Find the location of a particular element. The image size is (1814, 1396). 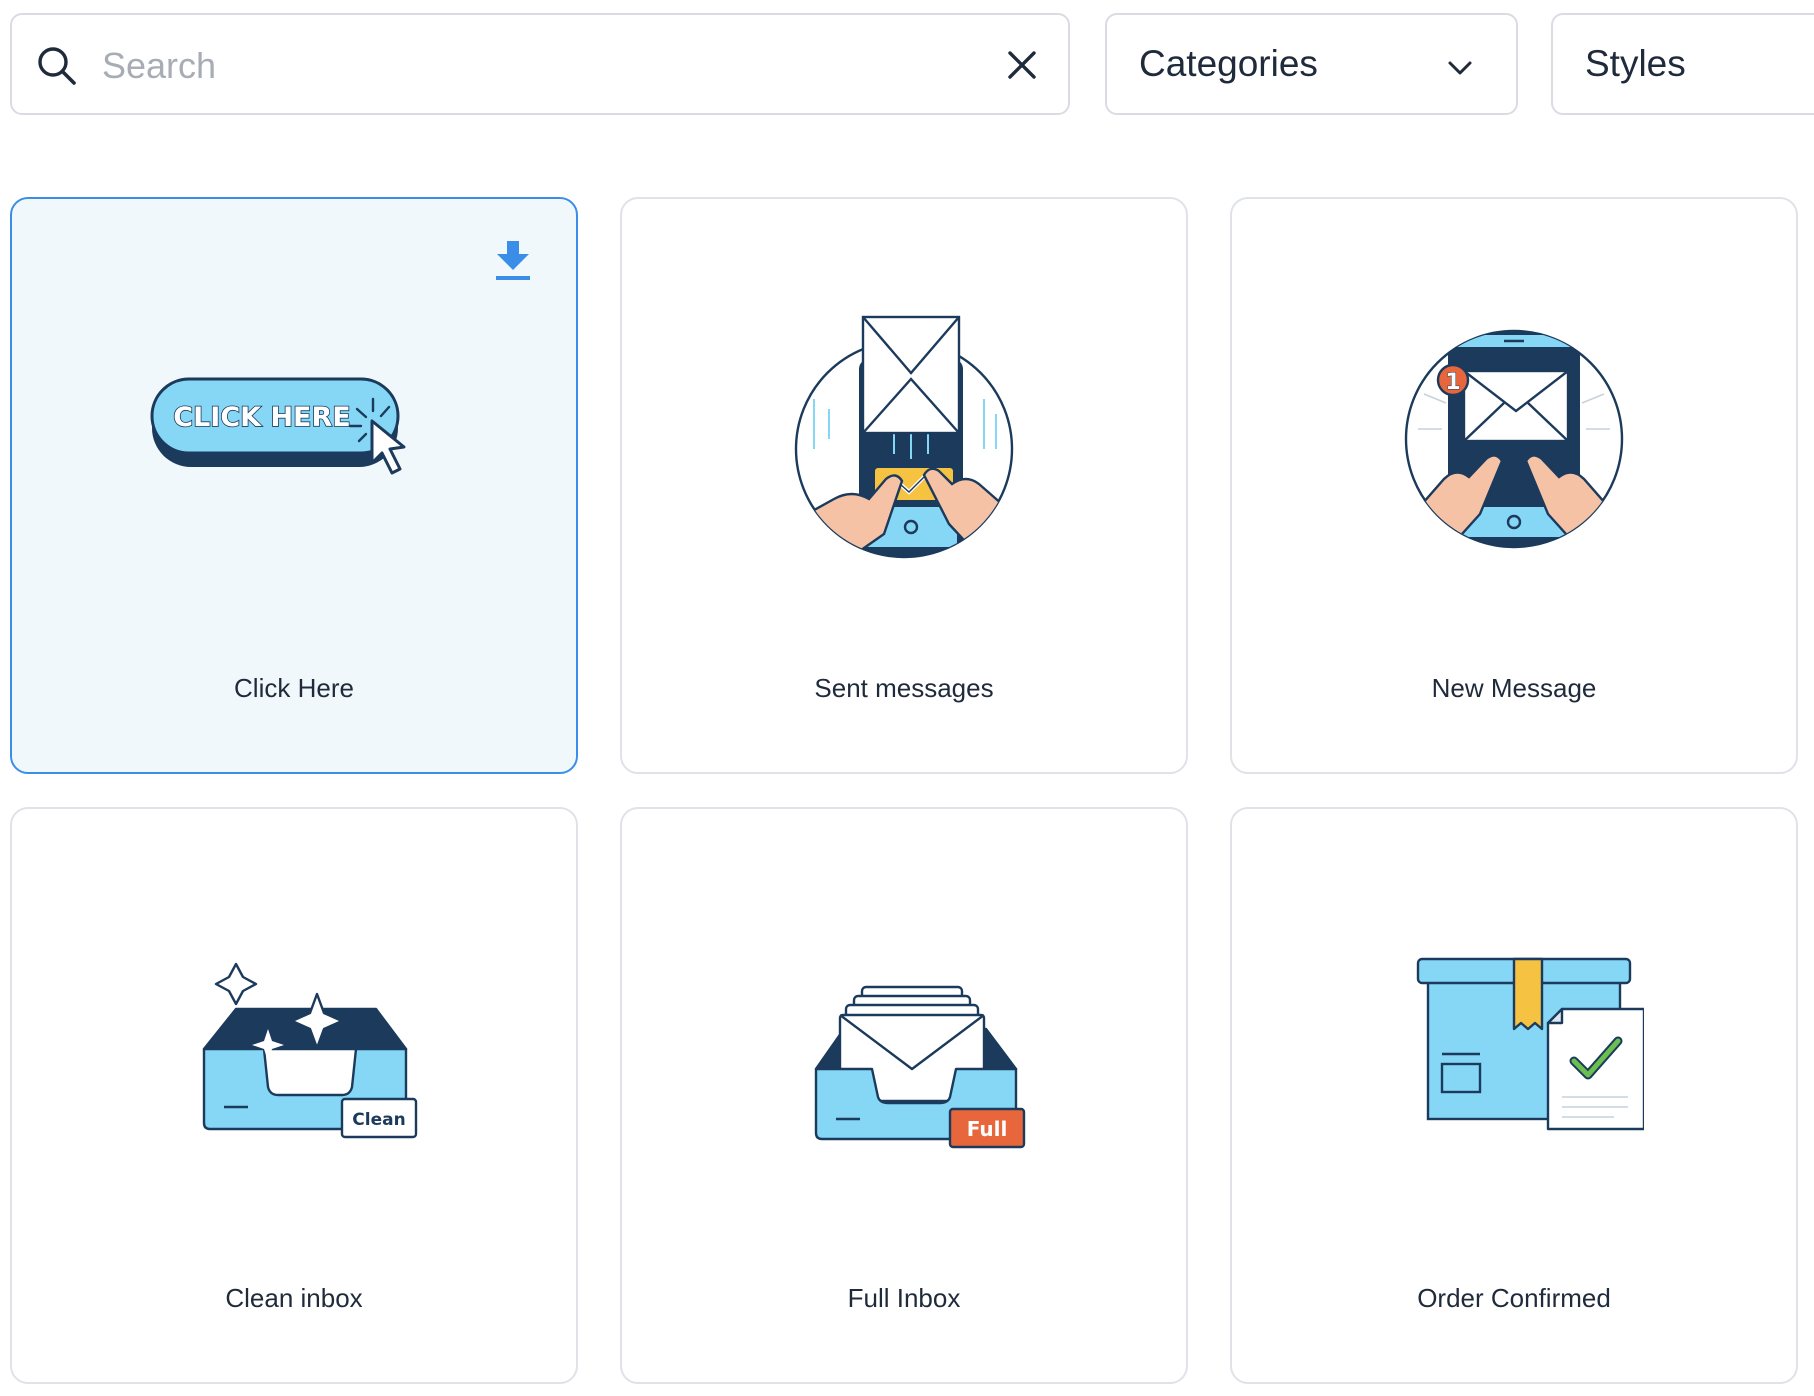

illustration-card-click-here: CLICK HERE Click Here is located at coordinates (294, 485).